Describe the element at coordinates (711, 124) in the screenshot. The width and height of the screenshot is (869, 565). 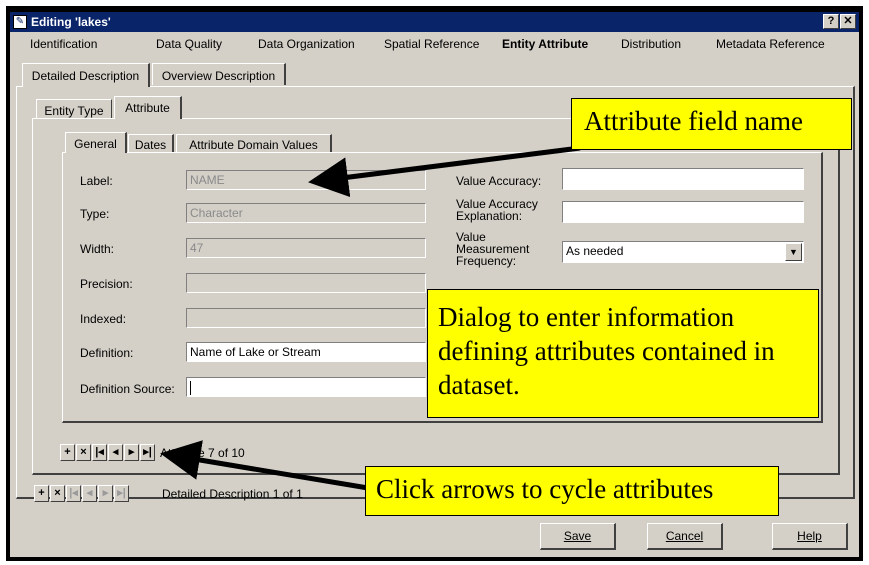
I see `callout-field-name: Attribute field name` at that location.